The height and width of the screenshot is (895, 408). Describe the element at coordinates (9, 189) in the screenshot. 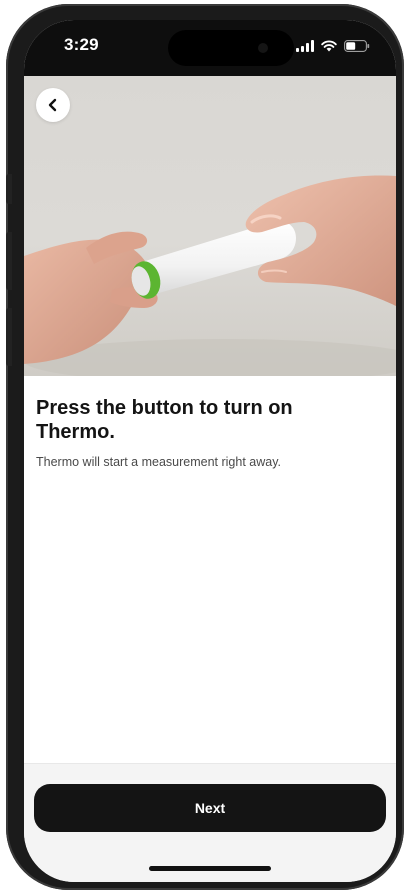

I see `silent-switch` at that location.